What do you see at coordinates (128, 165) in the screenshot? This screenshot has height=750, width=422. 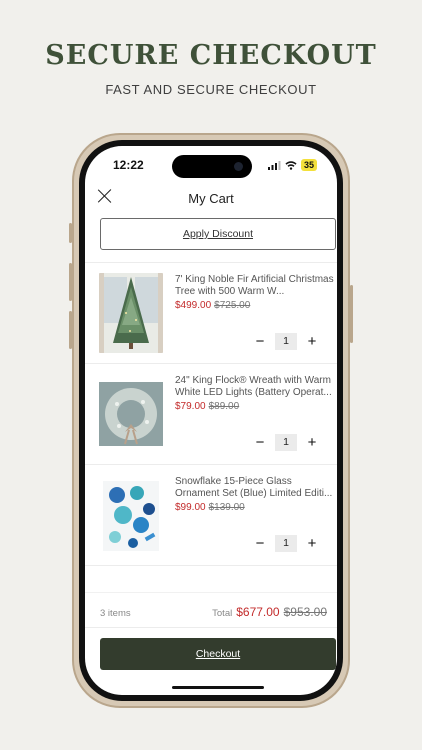 I see `status-time: 12:22` at bounding box center [128, 165].